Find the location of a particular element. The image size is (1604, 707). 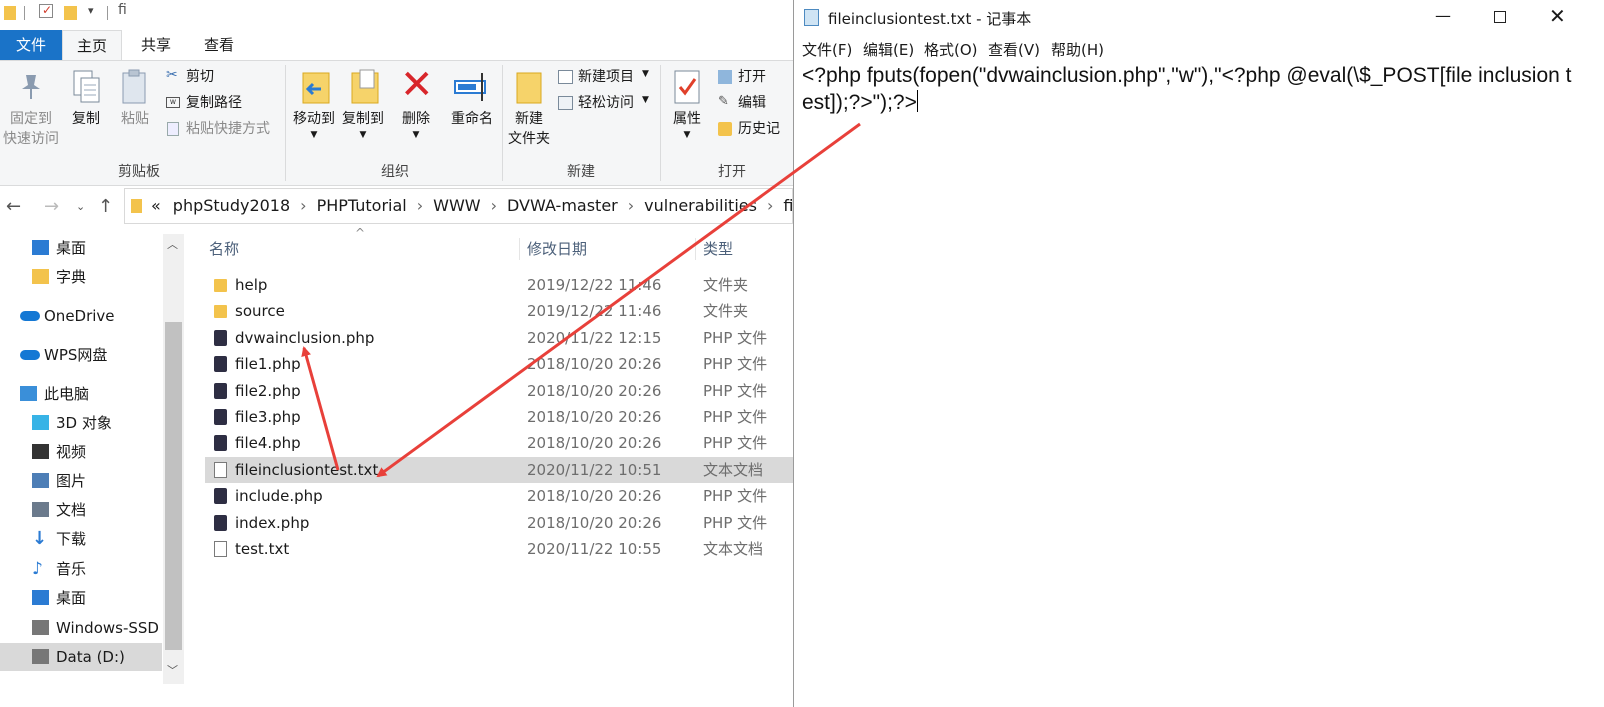

cut-button: ✂ 剪切 is located at coordinates (221, 78).